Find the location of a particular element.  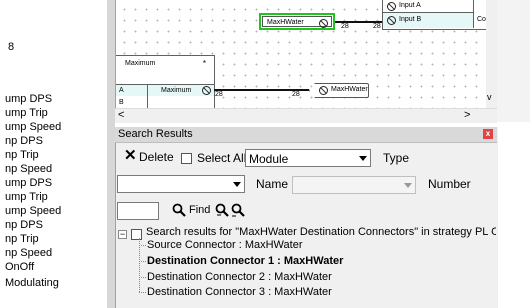

maximum-output-label: Maximum is located at coordinates (176, 90).